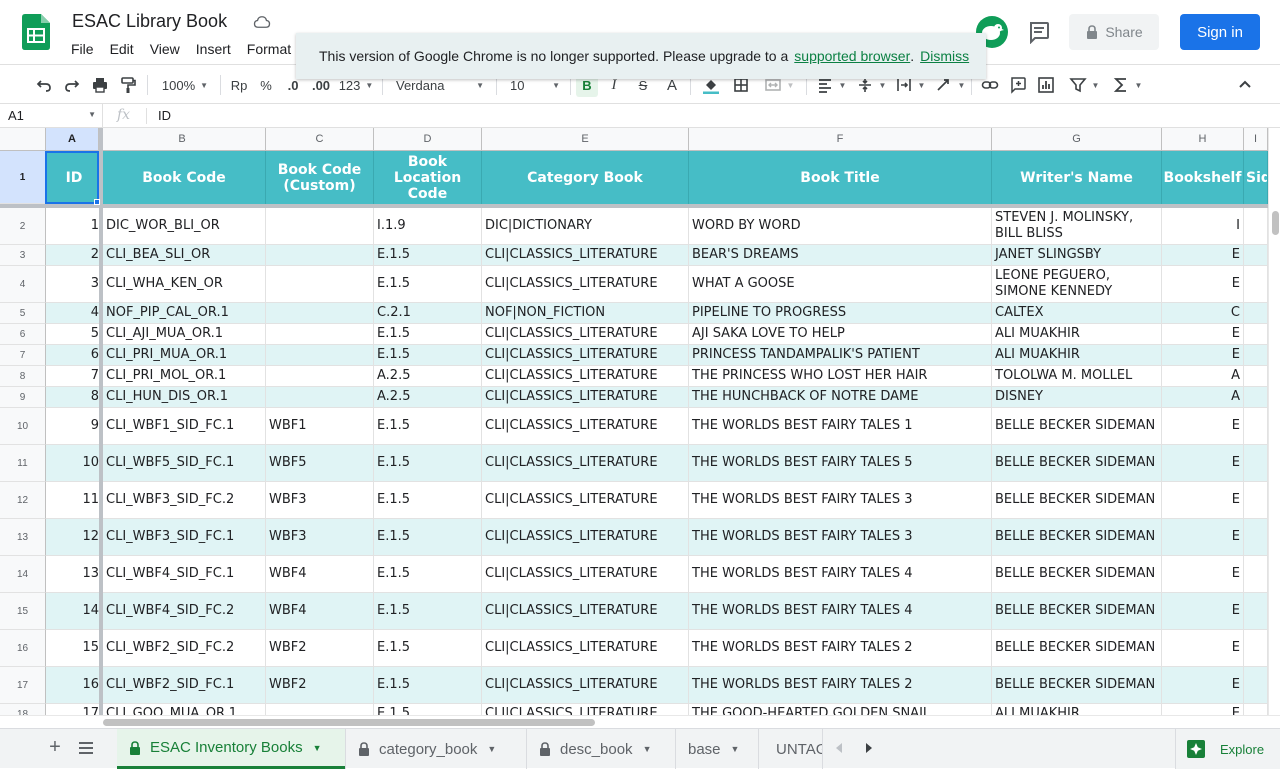 The height and width of the screenshot is (769, 1280). What do you see at coordinates (184, 426) in the screenshot?
I see `cell-book-code: CLI_WBF1_SID_FC.1` at bounding box center [184, 426].